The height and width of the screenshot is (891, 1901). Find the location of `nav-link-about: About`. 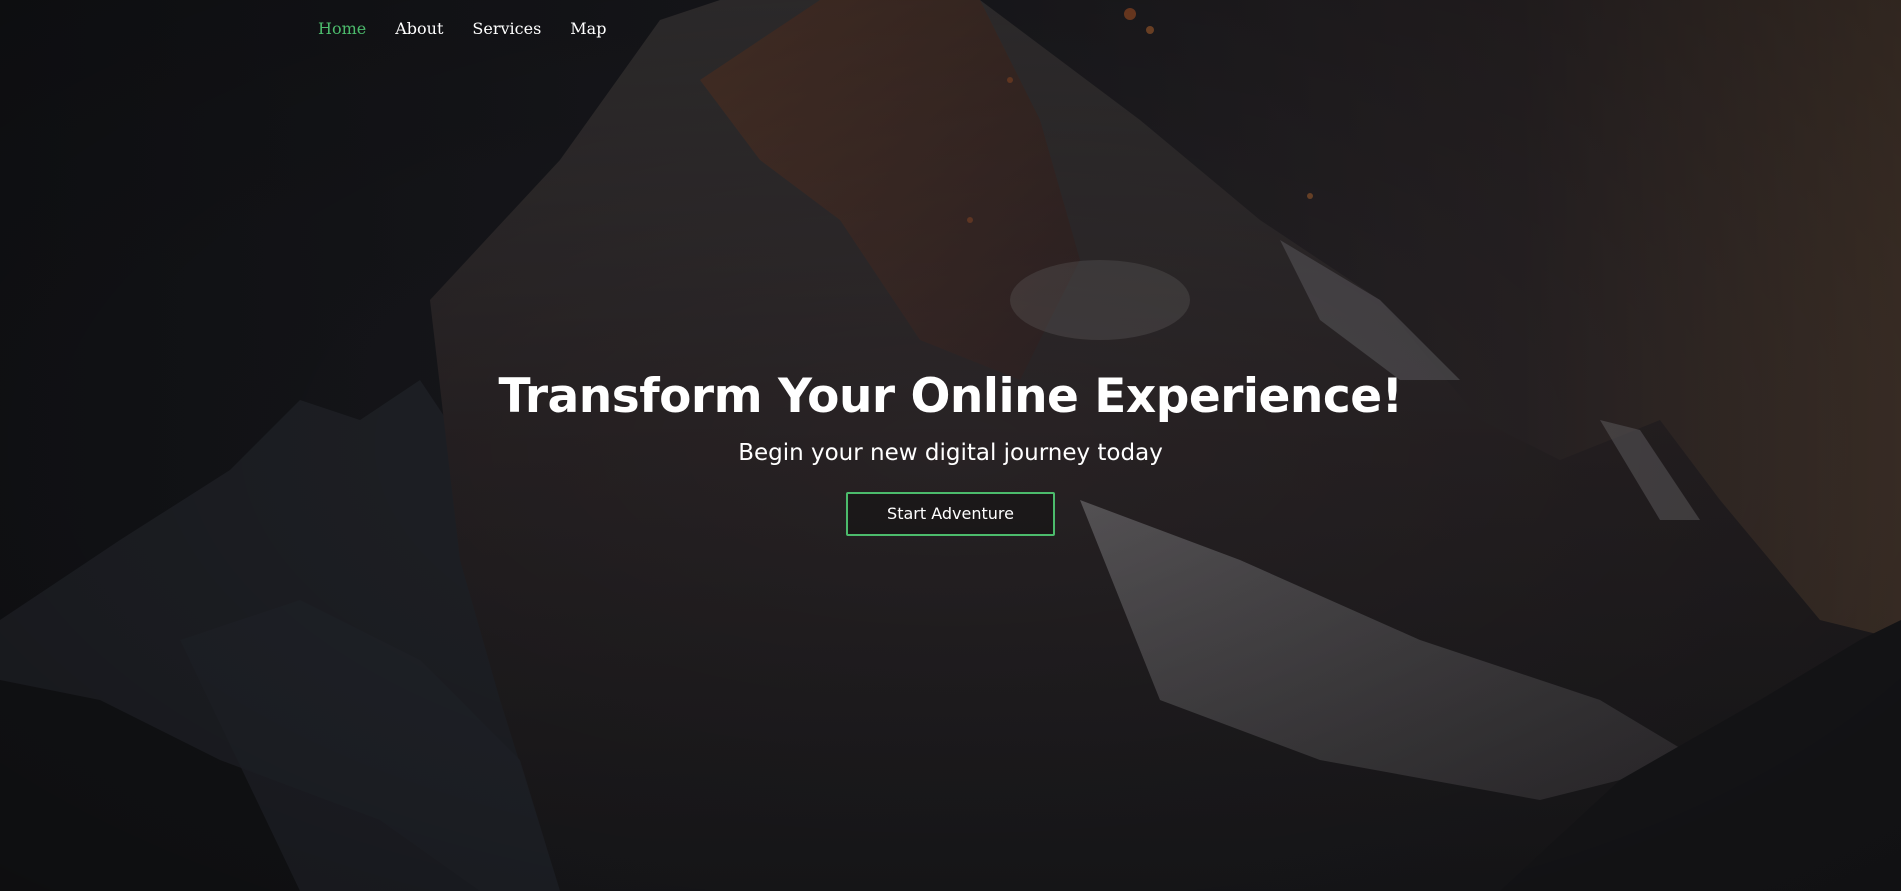

nav-link-about: About is located at coordinates (419, 29).